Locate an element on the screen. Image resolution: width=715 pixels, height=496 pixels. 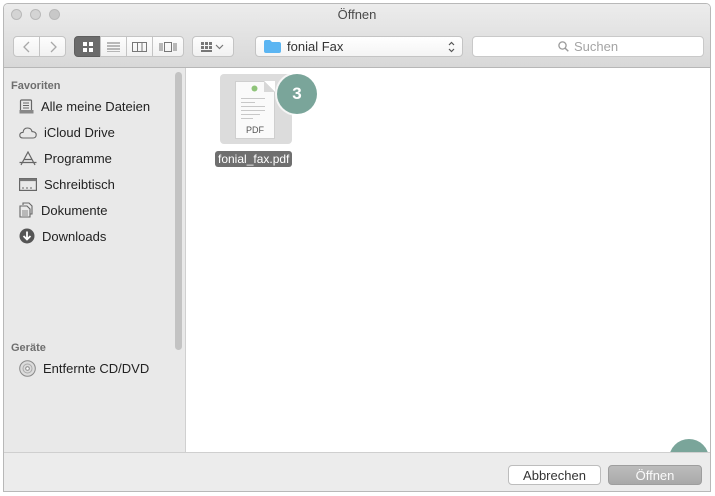
applications-icon is located at coordinates (28, 157).